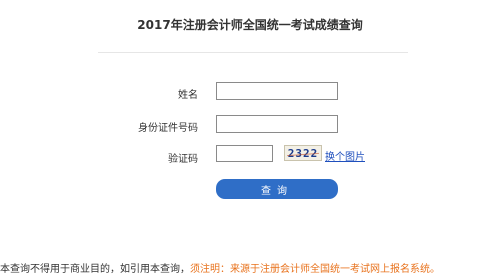 The height and width of the screenshot is (280, 500). What do you see at coordinates (250, 25) in the screenshot?
I see `page-title: 2017年注册会计师全国统一考试成绩查询` at bounding box center [250, 25].